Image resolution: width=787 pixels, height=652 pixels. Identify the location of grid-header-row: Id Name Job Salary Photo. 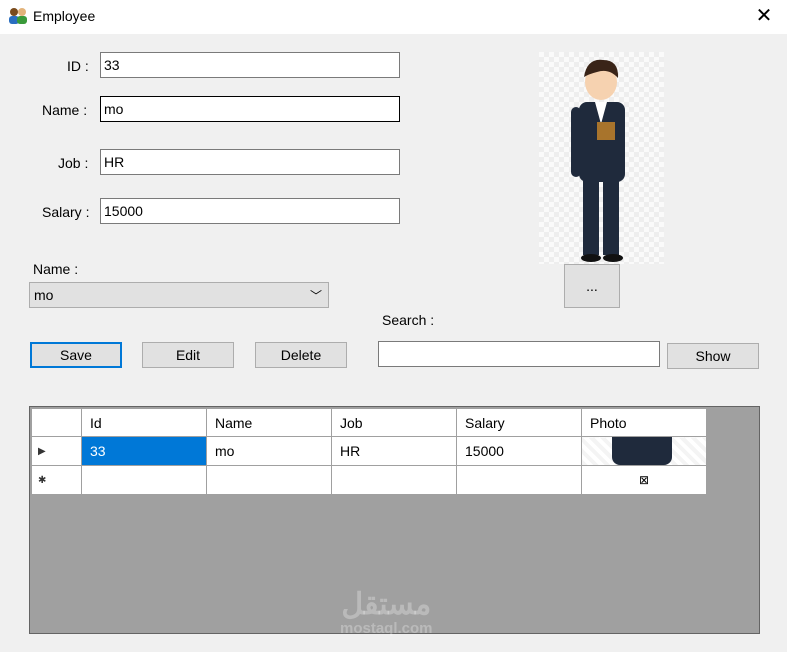
(369, 422).